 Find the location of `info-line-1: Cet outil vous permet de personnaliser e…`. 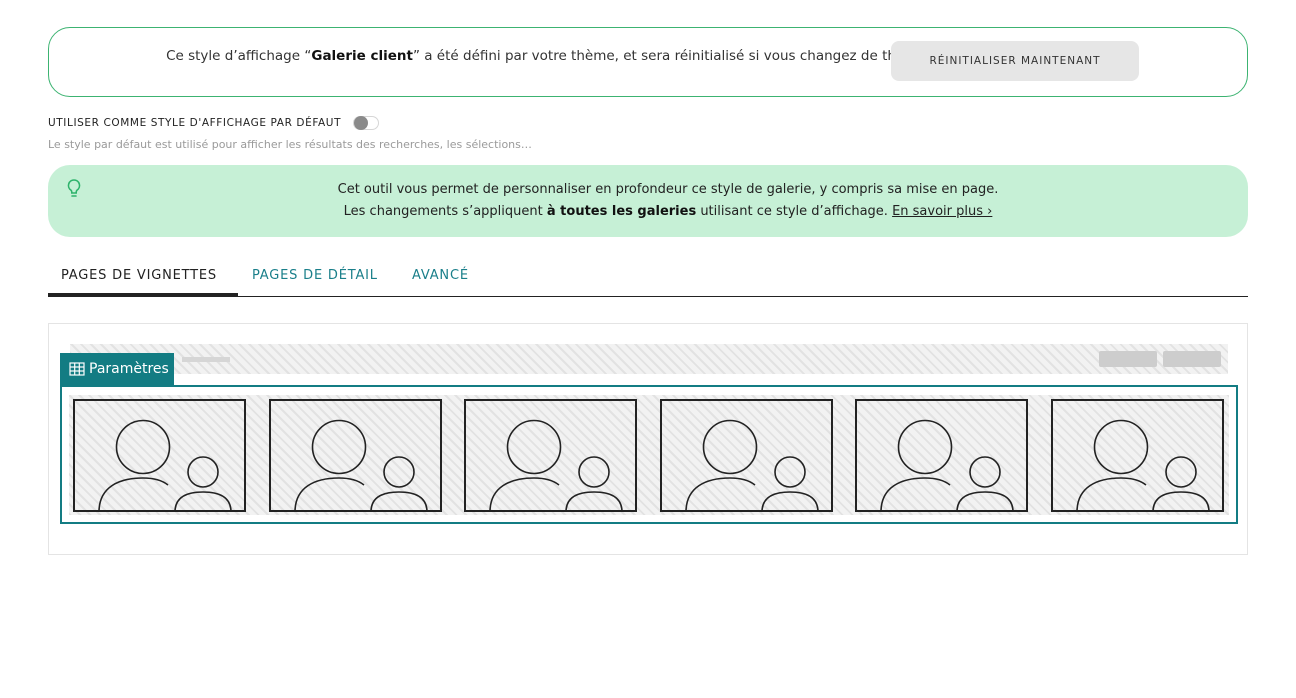

info-line-1: Cet outil vous permet de personnaliser e… is located at coordinates (668, 189).